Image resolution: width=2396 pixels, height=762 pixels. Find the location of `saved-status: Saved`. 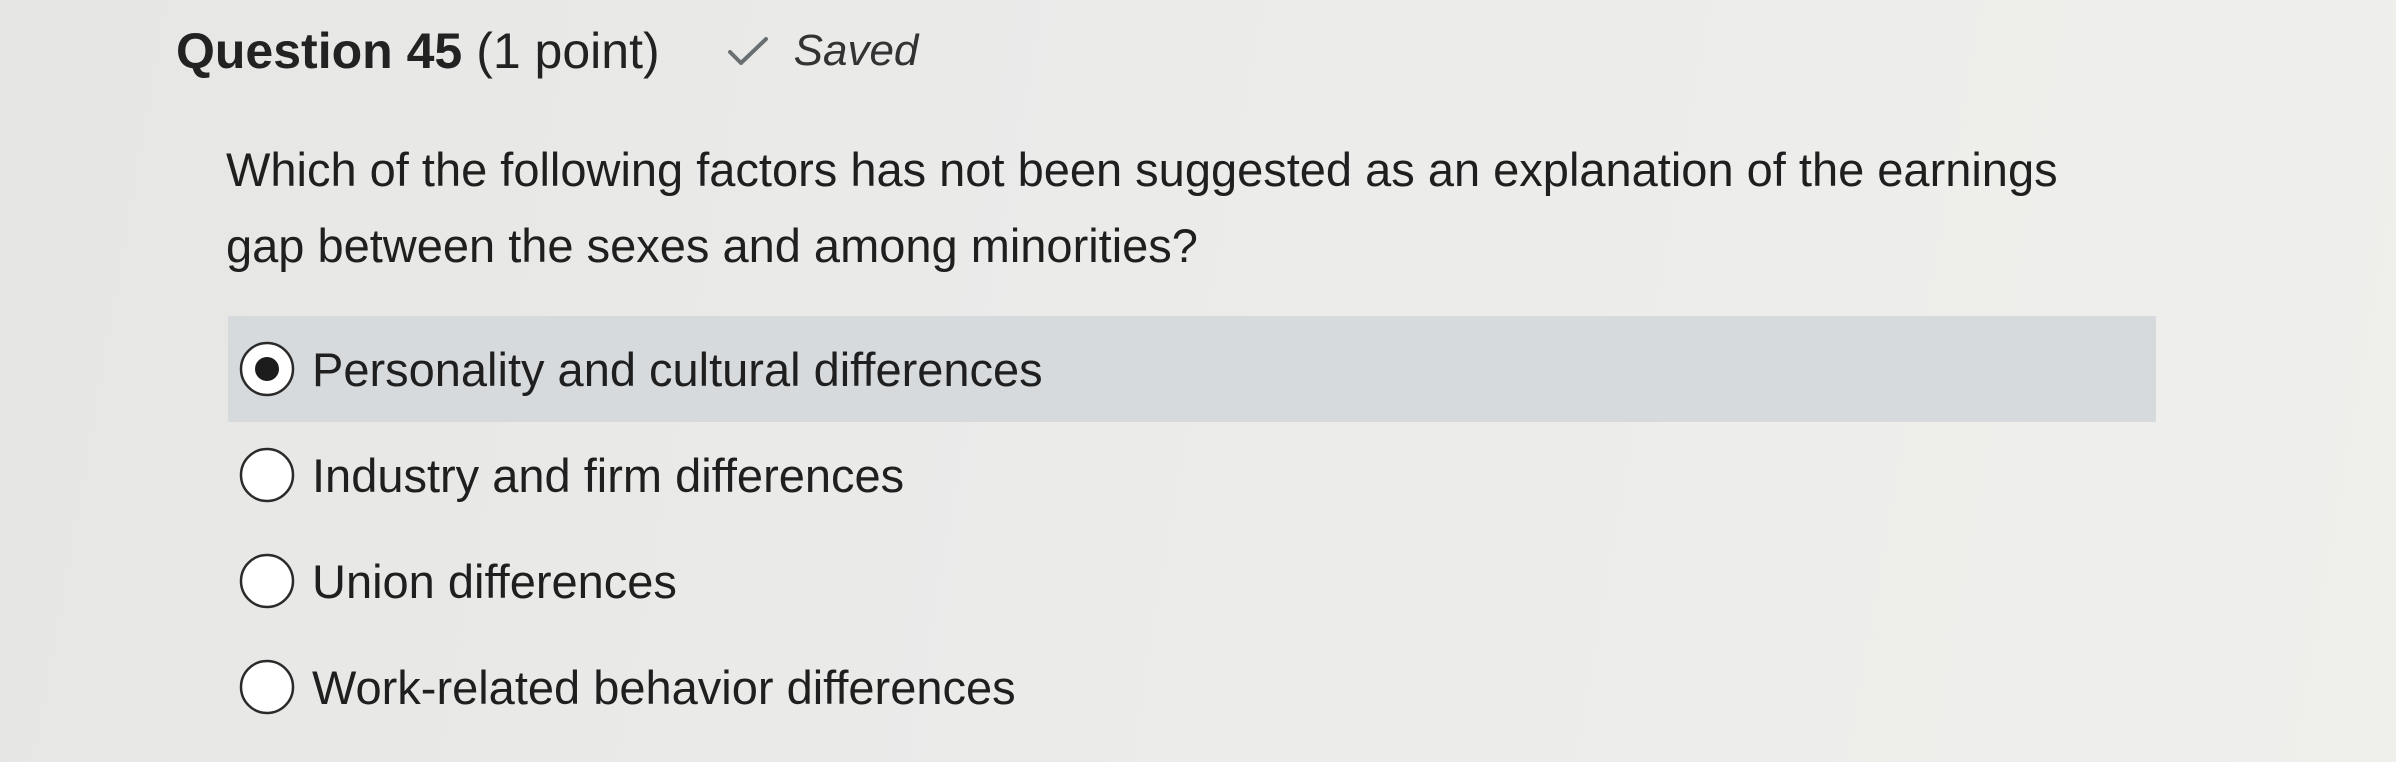

saved-status: Saved is located at coordinates (822, 51).